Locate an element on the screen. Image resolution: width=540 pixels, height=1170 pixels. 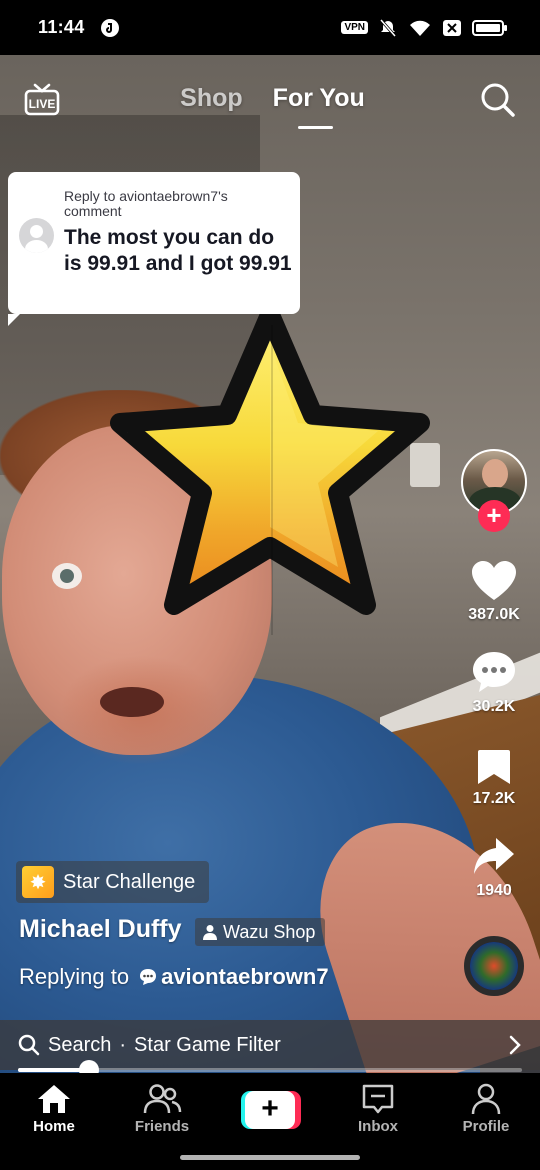
status-time: 11:44 is located at coordinates (61, 27).